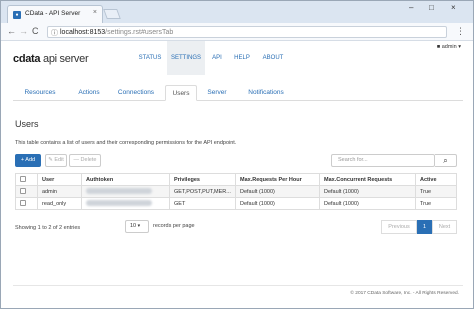 This screenshot has width=474, height=309. I want to click on logo-main: cdata, so click(27, 59).